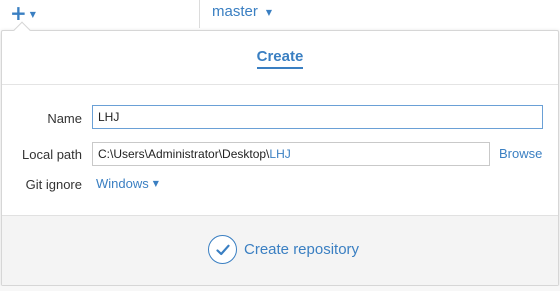  Describe the element at coordinates (18, 13) in the screenshot. I see `plus-icon: +` at that location.